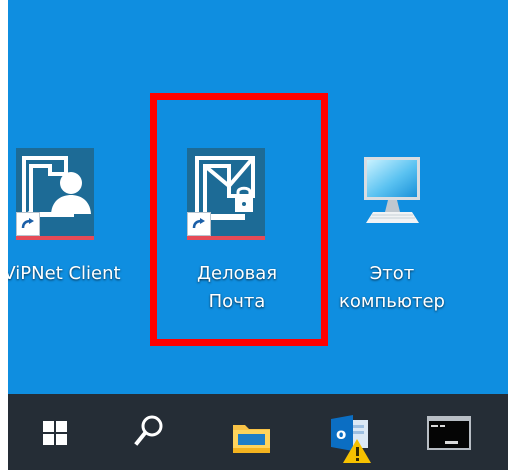  Describe the element at coordinates (237, 273) in the screenshot. I see `desktop-icon-label-line-1: Деловая` at that location.